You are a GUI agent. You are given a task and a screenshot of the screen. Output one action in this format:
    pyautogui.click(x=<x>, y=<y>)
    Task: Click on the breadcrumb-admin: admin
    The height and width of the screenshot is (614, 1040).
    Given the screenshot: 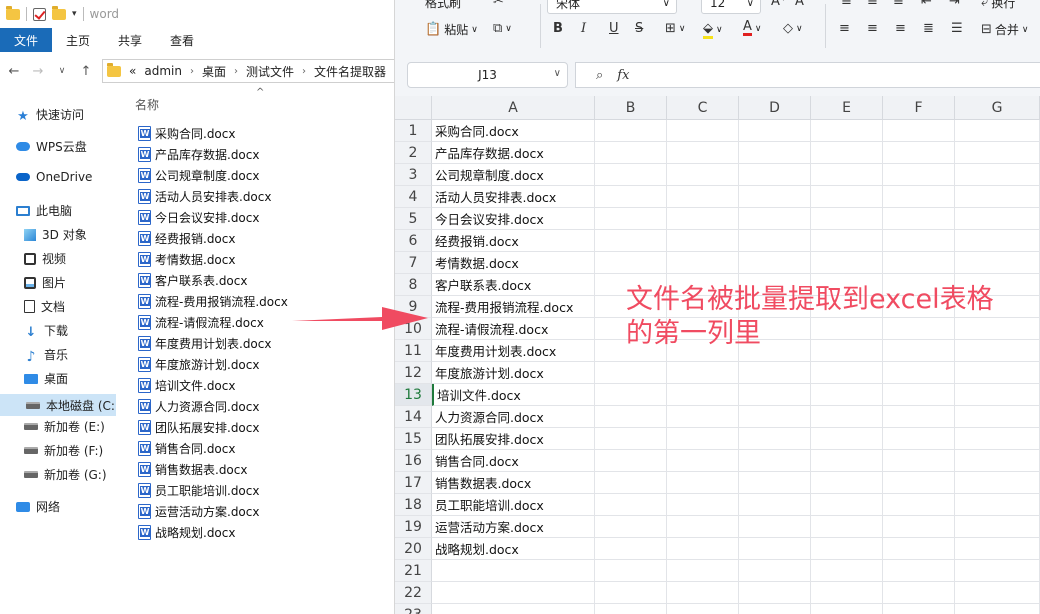 What is the action you would take?
    pyautogui.click(x=163, y=71)
    